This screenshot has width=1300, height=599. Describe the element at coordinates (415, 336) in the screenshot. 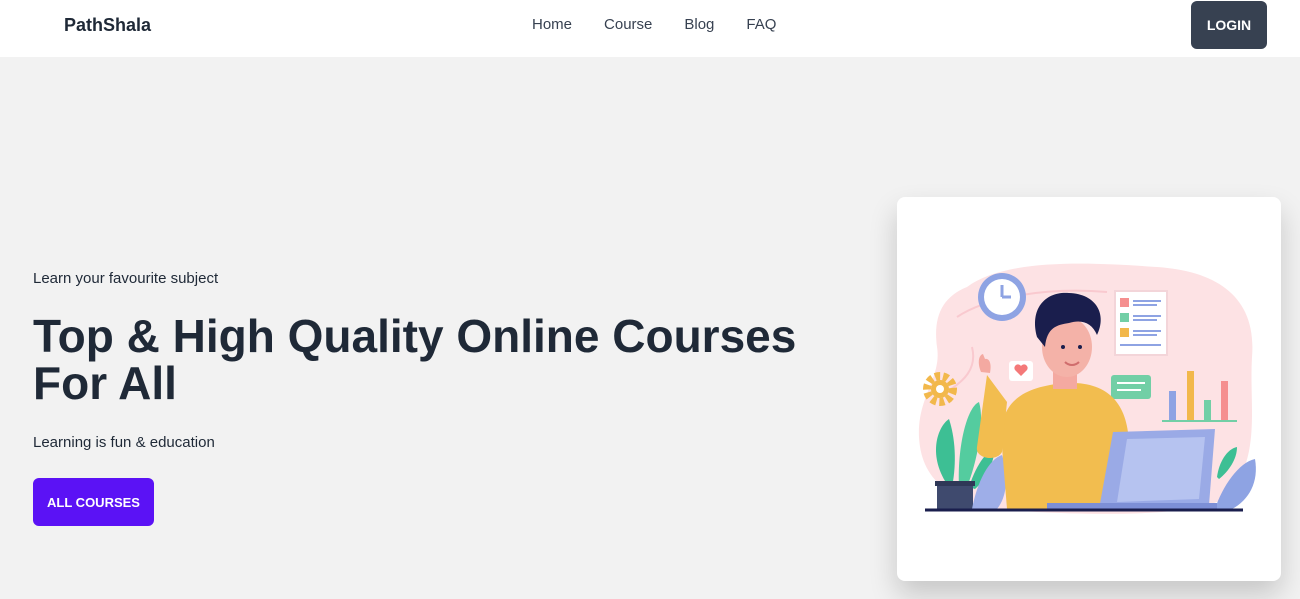

I see `hero-headline-line1: Top & High Quality Online Courses` at that location.